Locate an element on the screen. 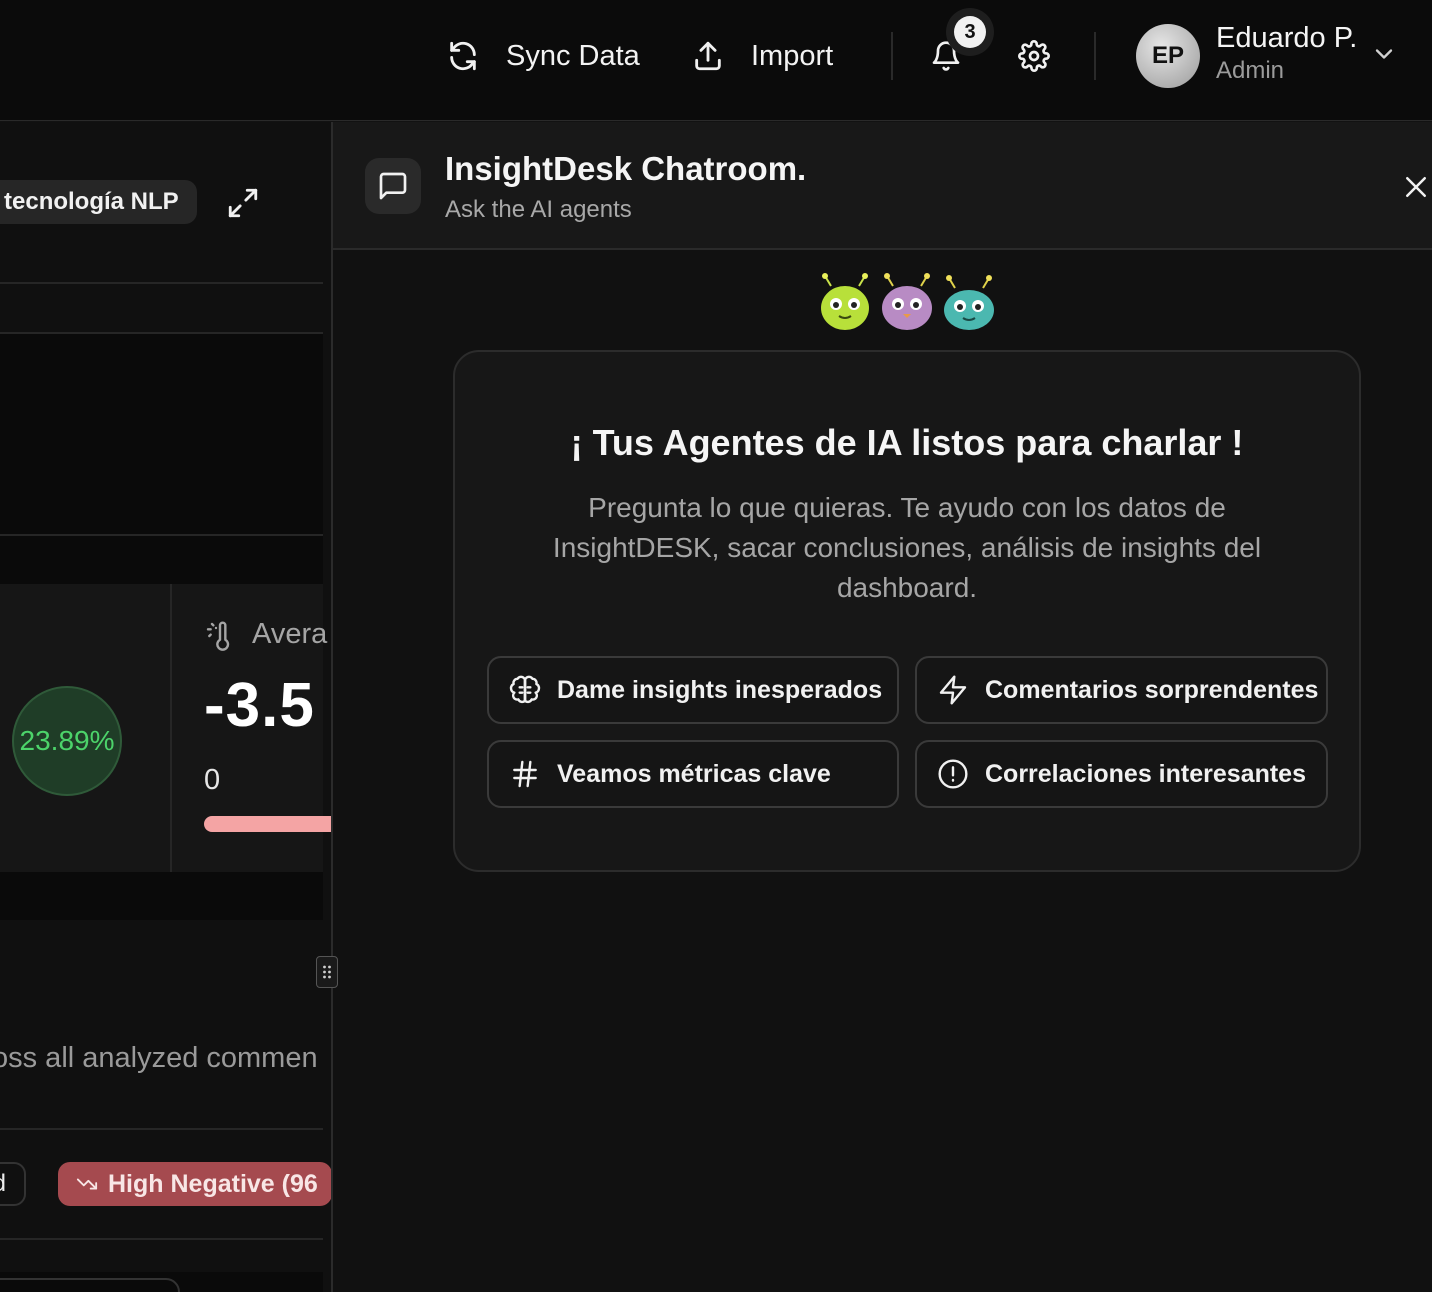 The height and width of the screenshot is (1292, 1432). average-min: 0 is located at coordinates (212, 780).